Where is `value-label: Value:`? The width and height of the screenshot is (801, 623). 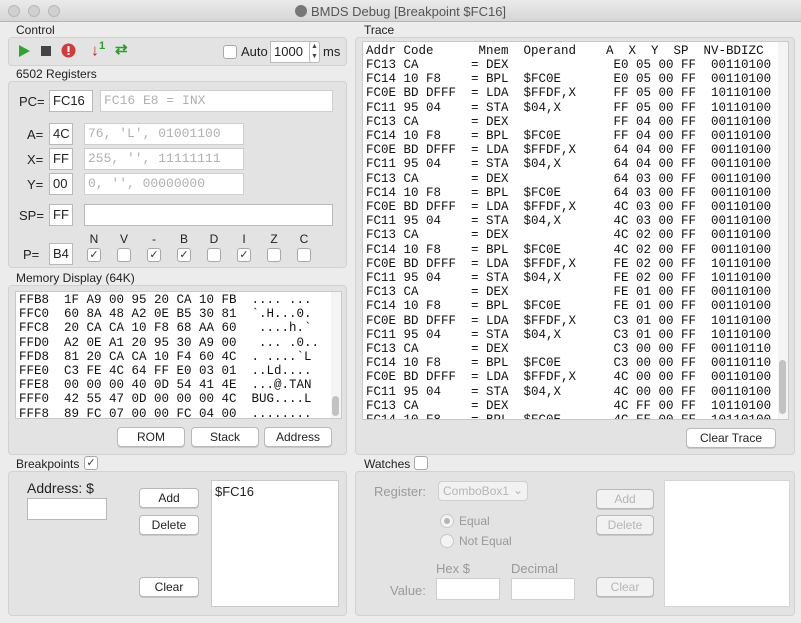
value-label: Value: is located at coordinates (408, 590).